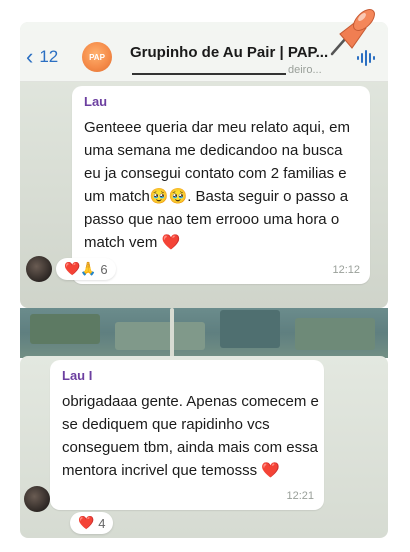  Describe the element at coordinates (96, 101) in the screenshot. I see `sender-name: Lau` at that location.